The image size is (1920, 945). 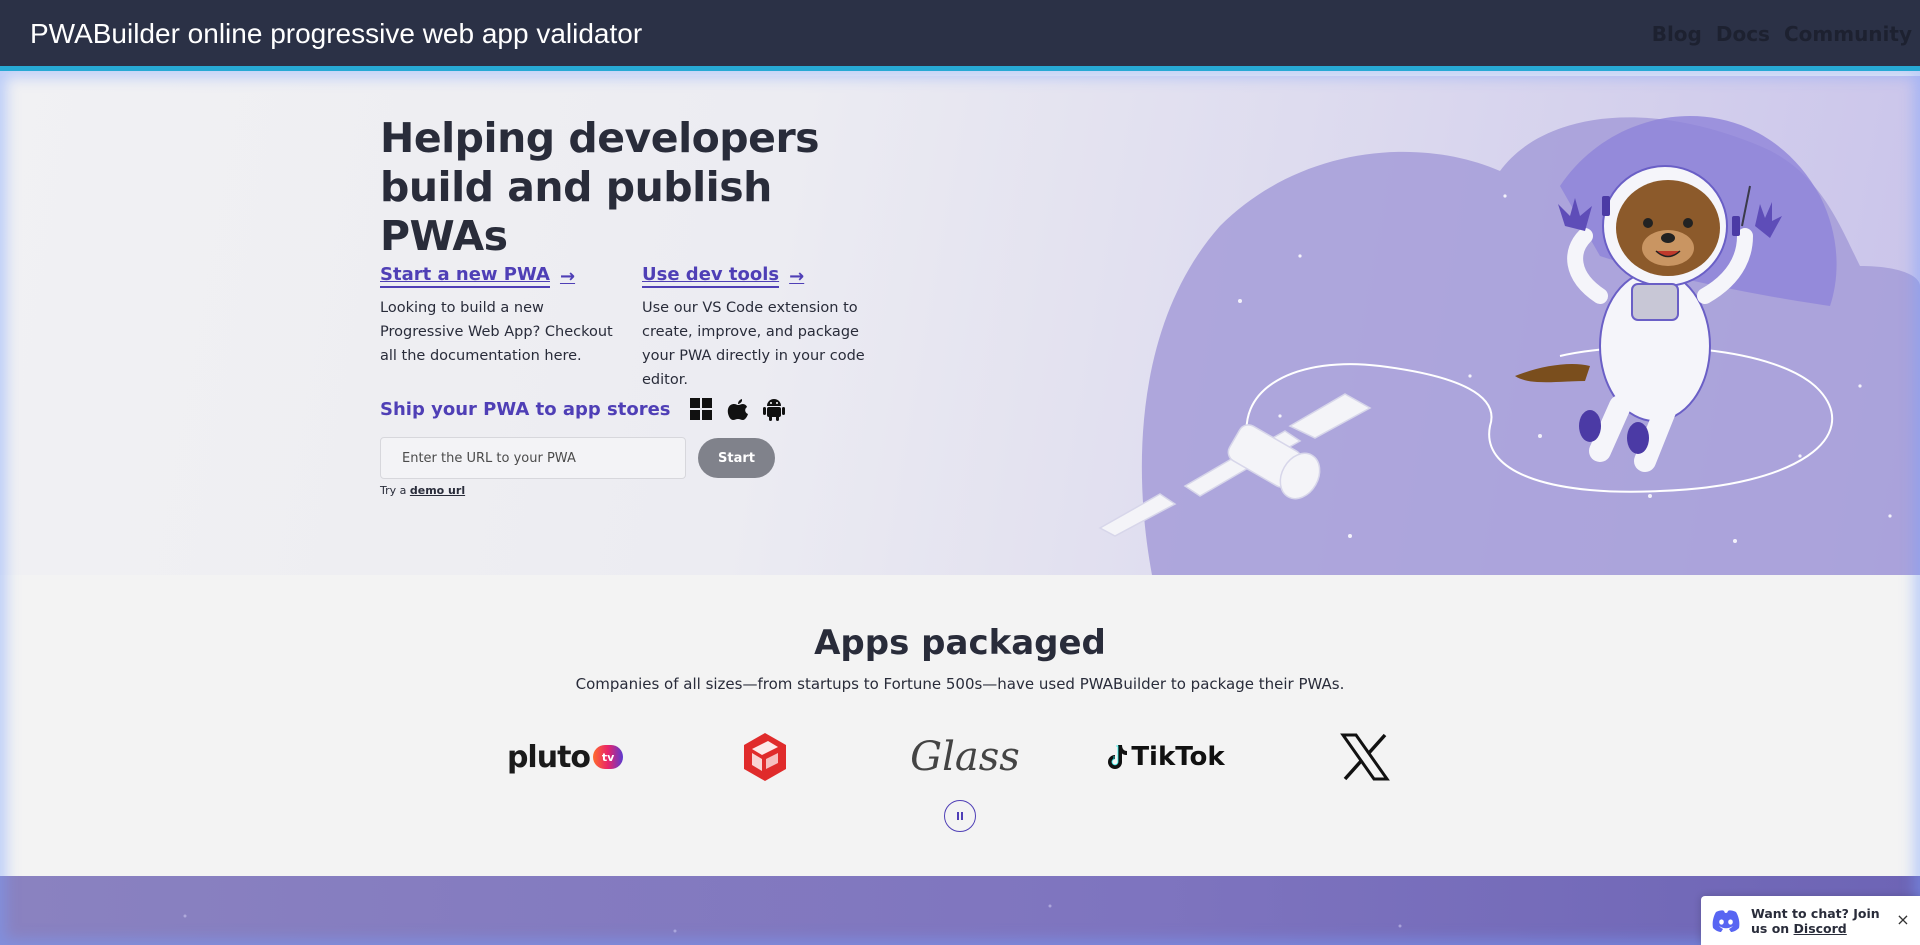 I want to click on url-form: Start, so click(x=577, y=458).